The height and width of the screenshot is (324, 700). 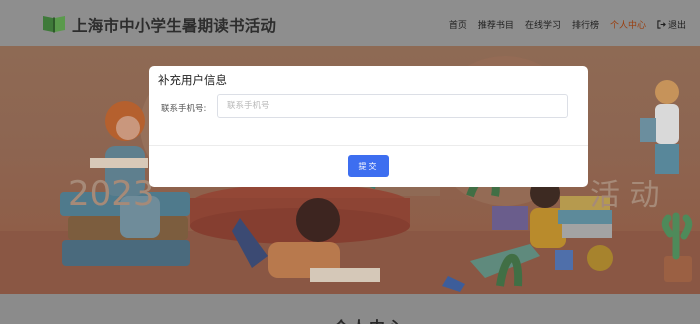 What do you see at coordinates (368, 166) in the screenshot?
I see `submit-button: 提交` at bounding box center [368, 166].